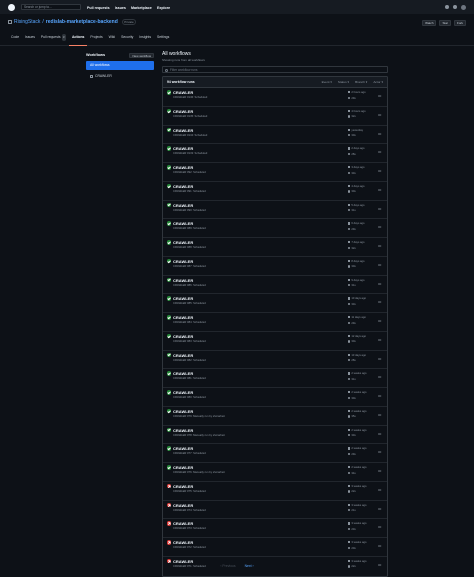 Image resolution: width=474 pixels, height=577 pixels. I want to click on star-button: Star, so click(445, 23).